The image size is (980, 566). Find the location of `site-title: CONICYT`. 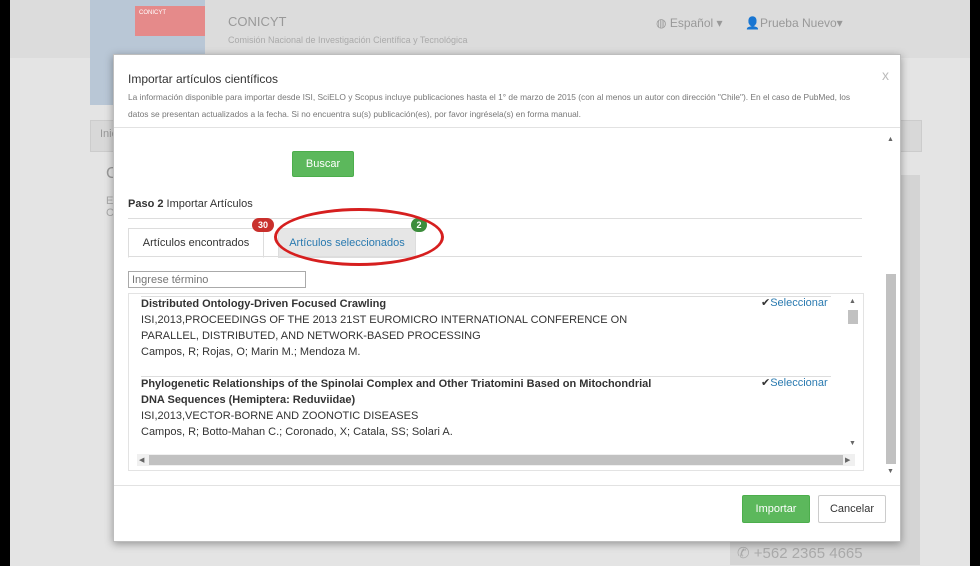

site-title: CONICYT is located at coordinates (257, 21).